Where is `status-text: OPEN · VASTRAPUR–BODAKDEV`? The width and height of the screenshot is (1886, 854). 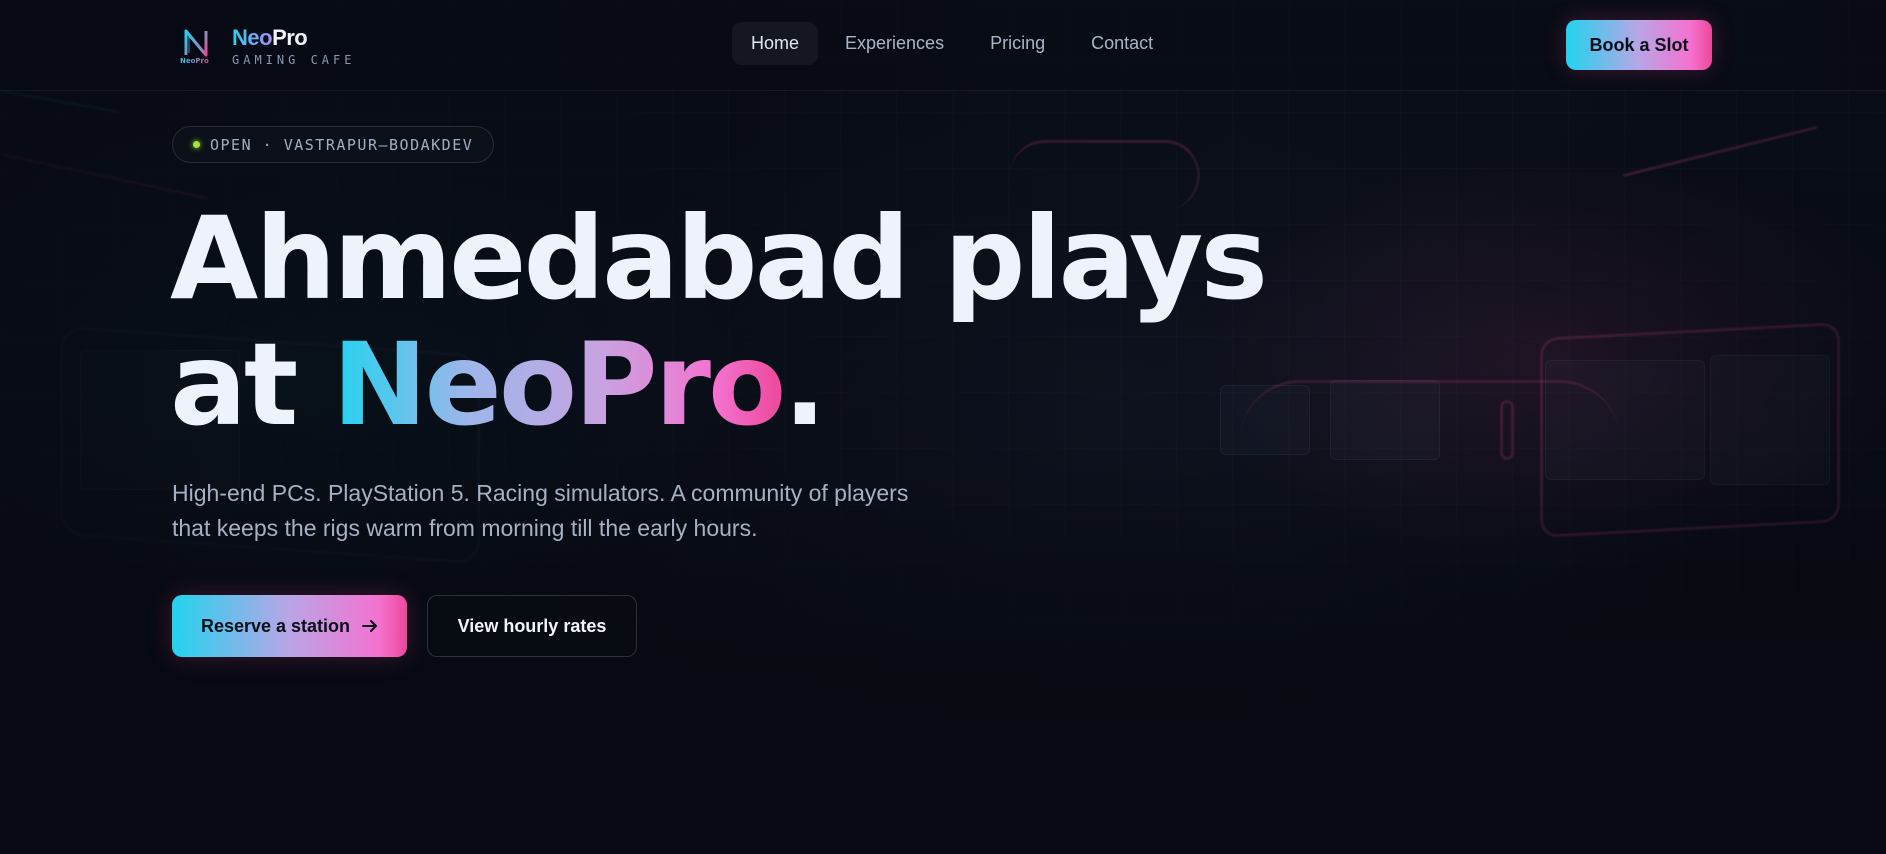
status-text: OPEN · VASTRAPUR–BODAKDEV is located at coordinates (342, 144).